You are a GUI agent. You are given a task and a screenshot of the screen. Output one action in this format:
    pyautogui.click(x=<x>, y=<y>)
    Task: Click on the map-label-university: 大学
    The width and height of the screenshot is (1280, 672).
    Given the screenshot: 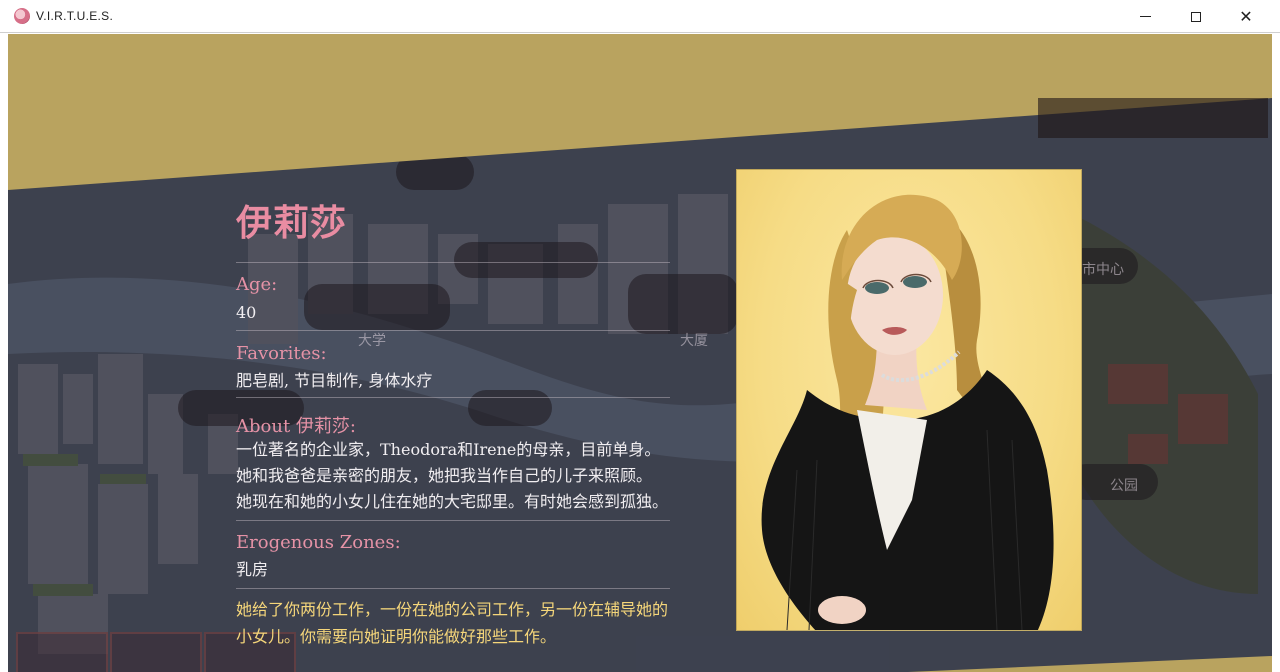 What is the action you would take?
    pyautogui.click(x=372, y=341)
    